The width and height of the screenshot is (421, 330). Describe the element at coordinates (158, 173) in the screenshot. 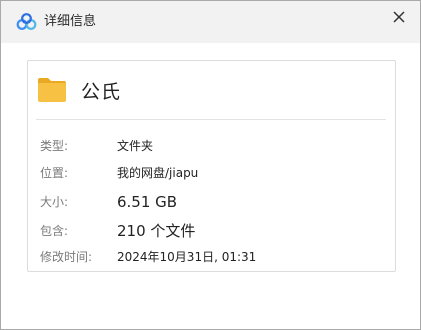

I see `location-value: 我的网盘/jiapu` at that location.